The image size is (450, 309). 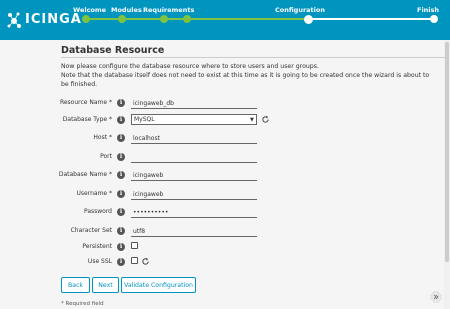 What do you see at coordinates (97, 211) in the screenshot?
I see `password-label: Password` at bounding box center [97, 211].